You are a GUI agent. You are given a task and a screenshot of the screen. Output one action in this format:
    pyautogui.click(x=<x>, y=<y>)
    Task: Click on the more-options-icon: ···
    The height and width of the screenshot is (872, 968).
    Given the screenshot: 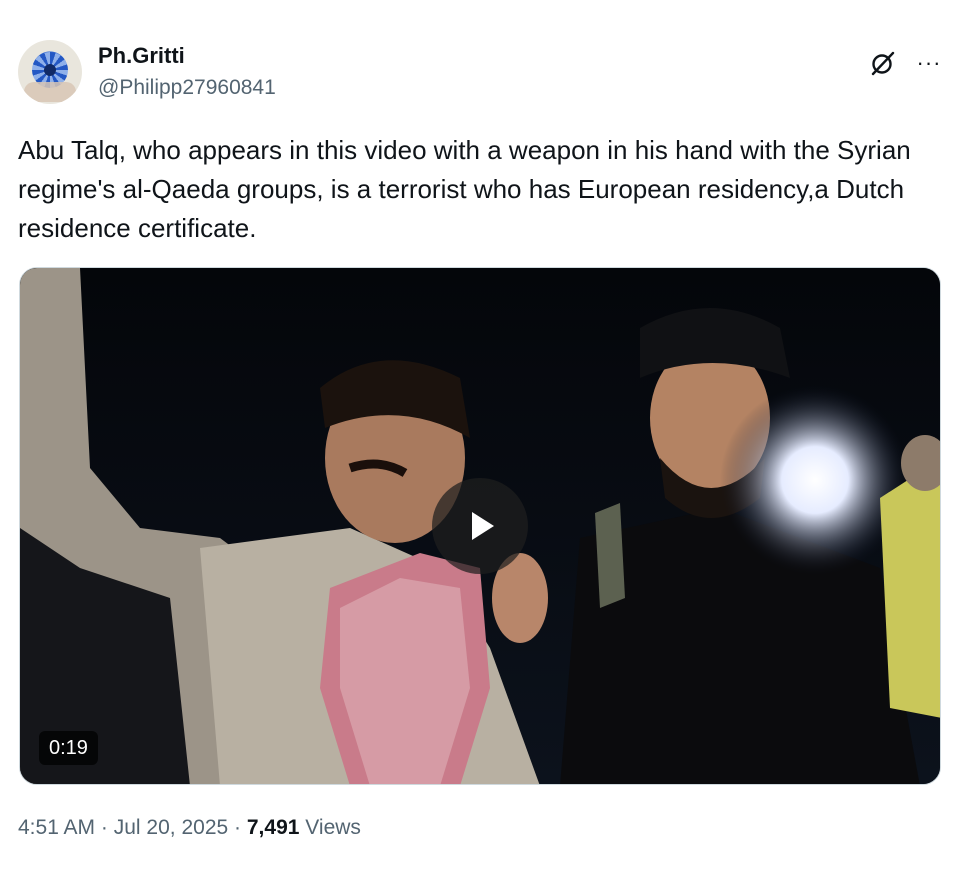 What is the action you would take?
    pyautogui.click(x=929, y=63)
    